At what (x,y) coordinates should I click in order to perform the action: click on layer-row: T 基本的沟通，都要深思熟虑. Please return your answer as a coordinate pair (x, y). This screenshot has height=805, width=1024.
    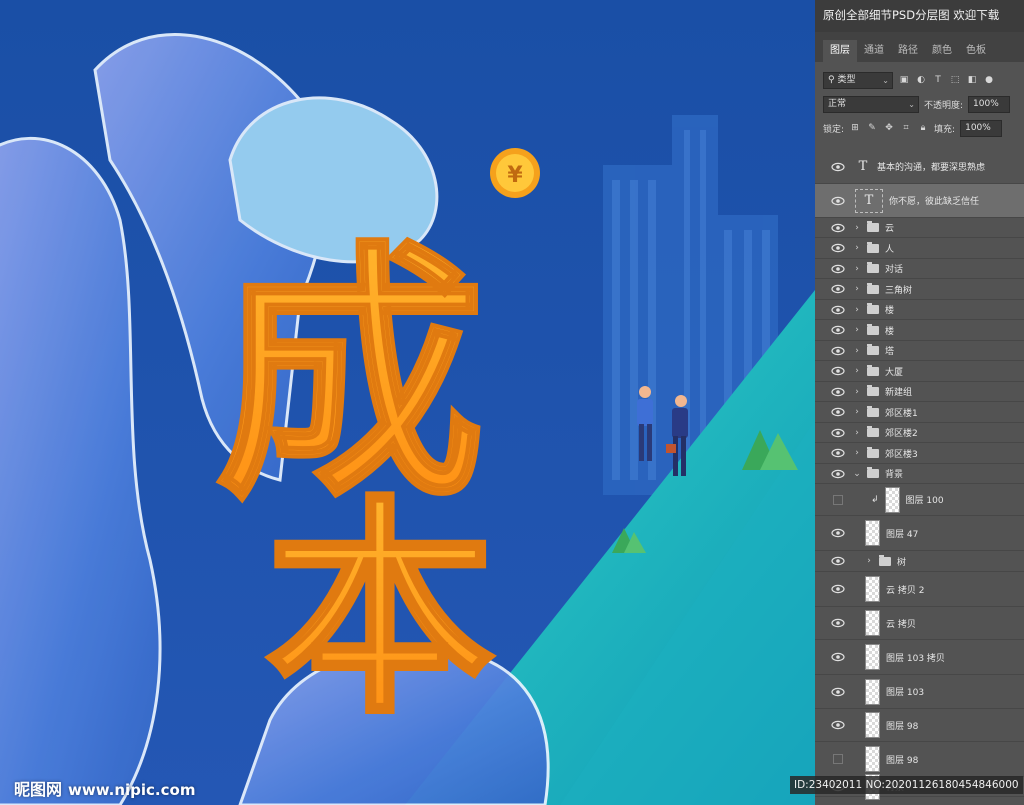
    Looking at the image, I should click on (919, 167).